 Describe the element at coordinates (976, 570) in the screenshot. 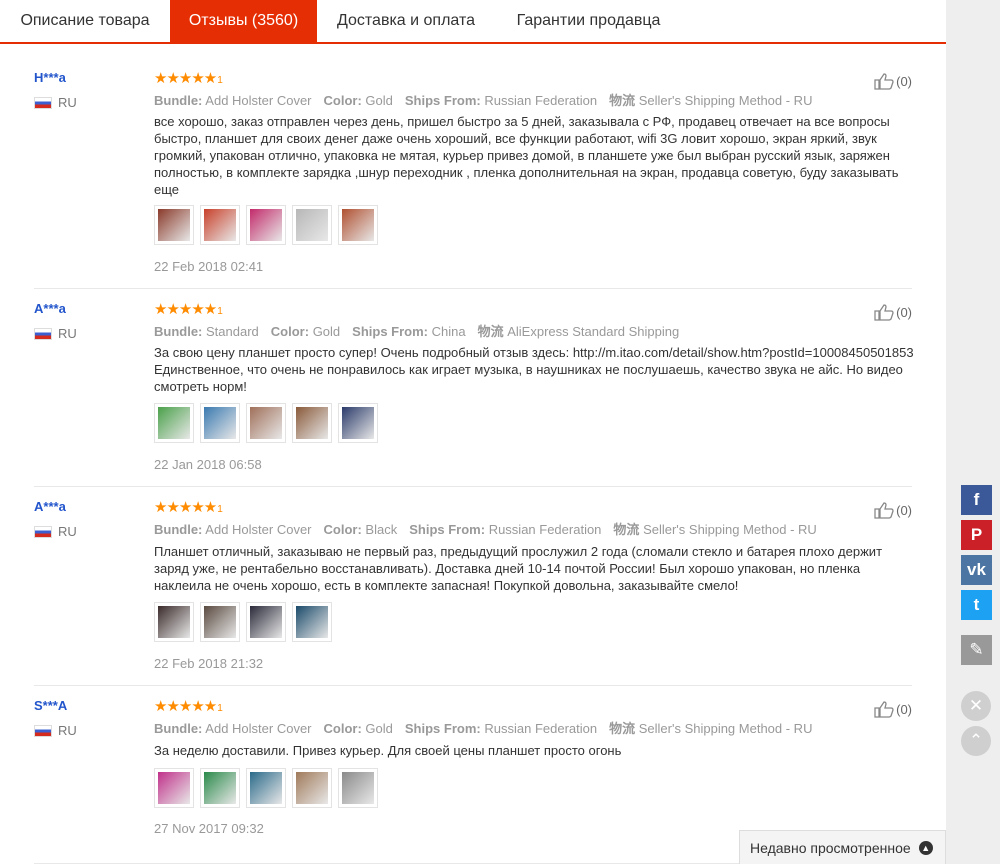

I see `vk-share-icon: vk` at that location.